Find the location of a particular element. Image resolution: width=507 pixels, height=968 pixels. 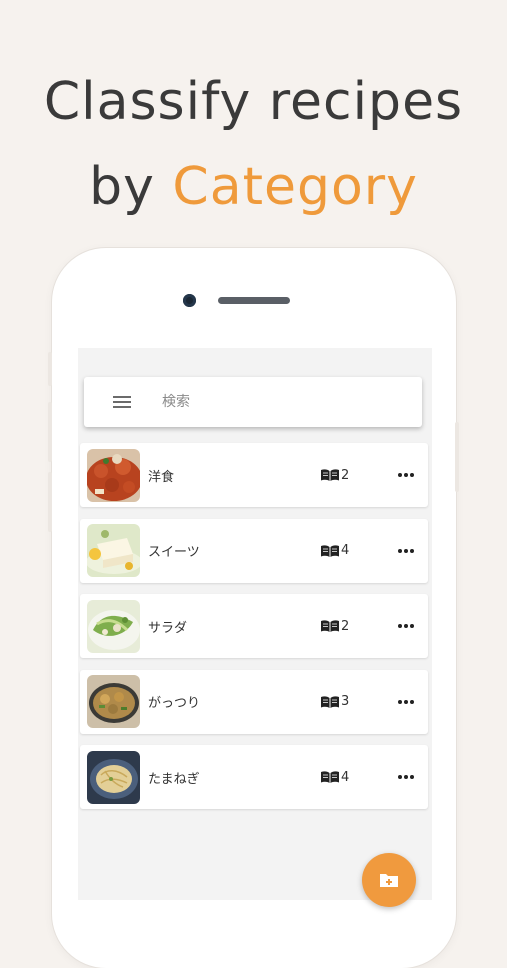

phone-volume-up is located at coordinates (50, 432).